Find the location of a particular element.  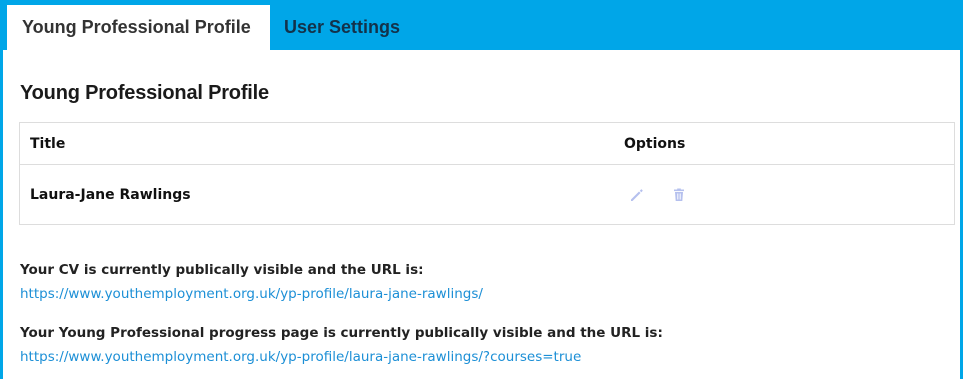

trash-icon is located at coordinates (679, 195).